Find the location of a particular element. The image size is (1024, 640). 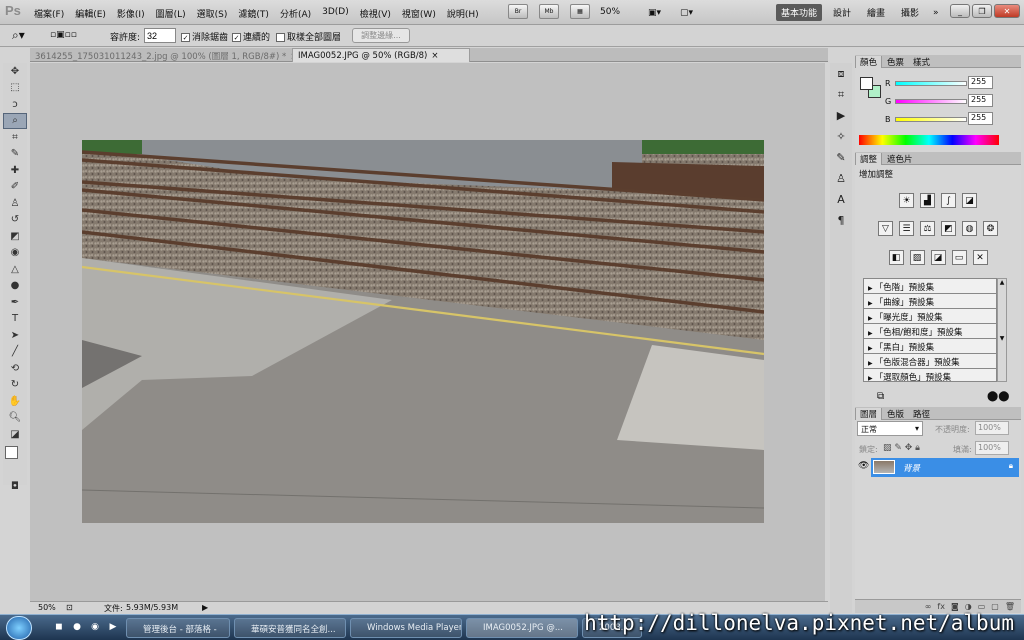

workspace-photography: 攝影 is located at coordinates (910, 12).